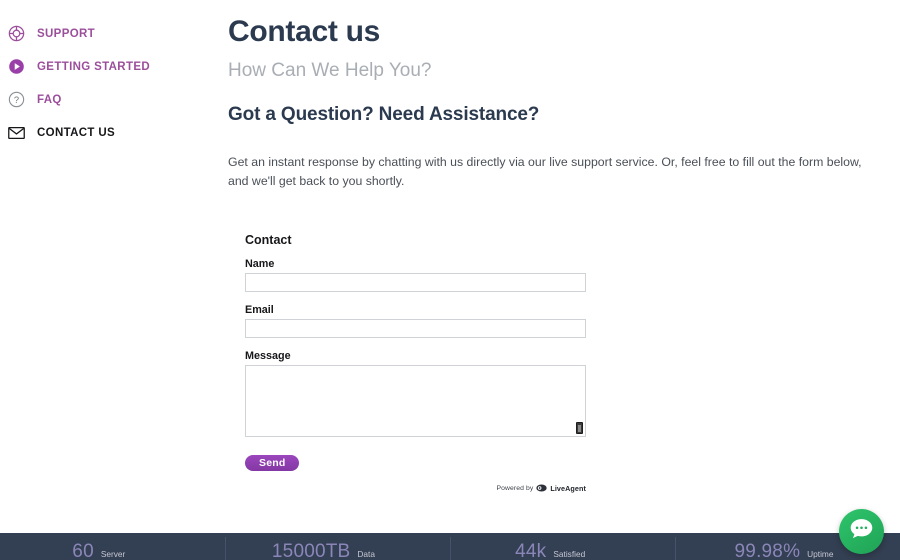  Describe the element at coordinates (568, 488) in the screenshot. I see `liveagent-brand-name: LiveAgent` at that location.